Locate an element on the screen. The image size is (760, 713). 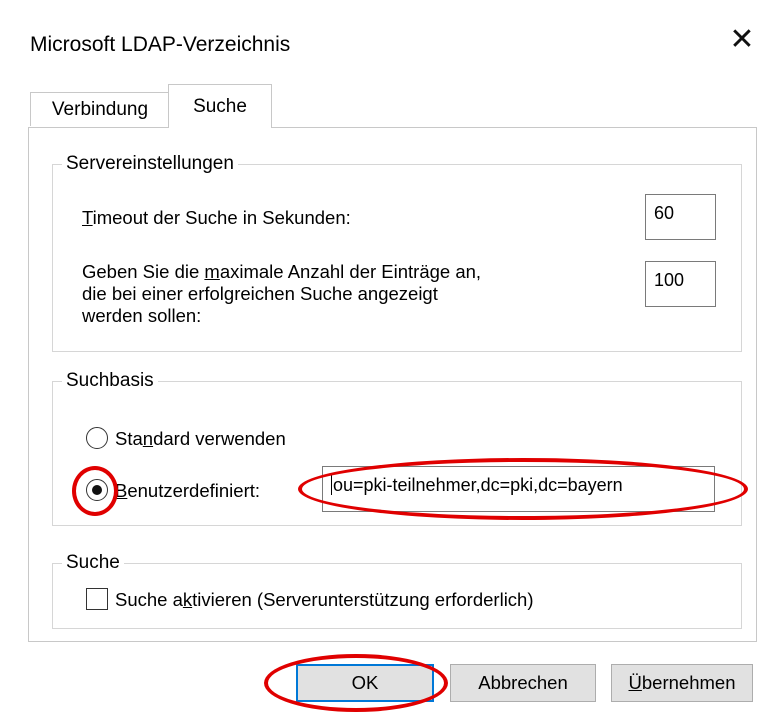
server-settings-legend: Servereinstellungen is located at coordinates (150, 164).